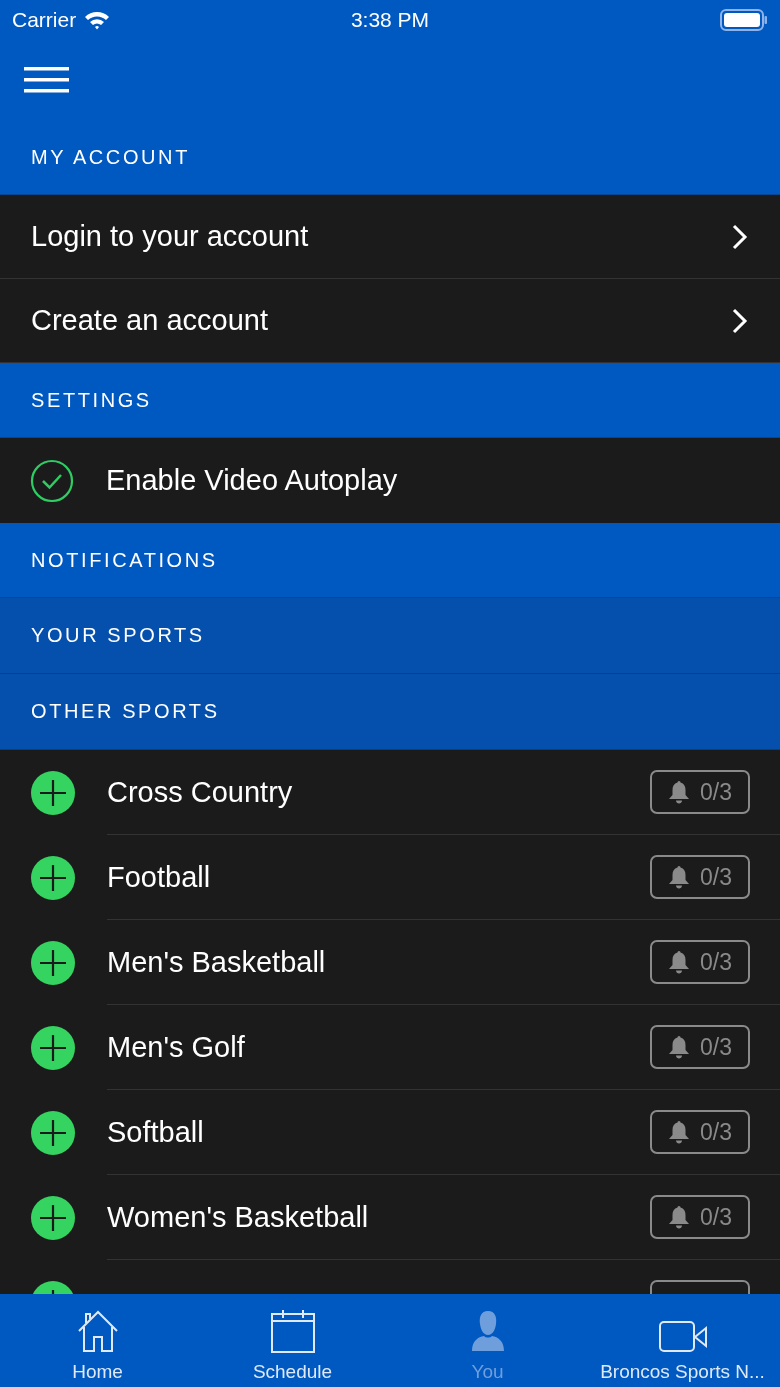 The width and height of the screenshot is (780, 1387). Describe the element at coordinates (390, 712) in the screenshot. I see `section-header: OTHER SPORTS` at that location.